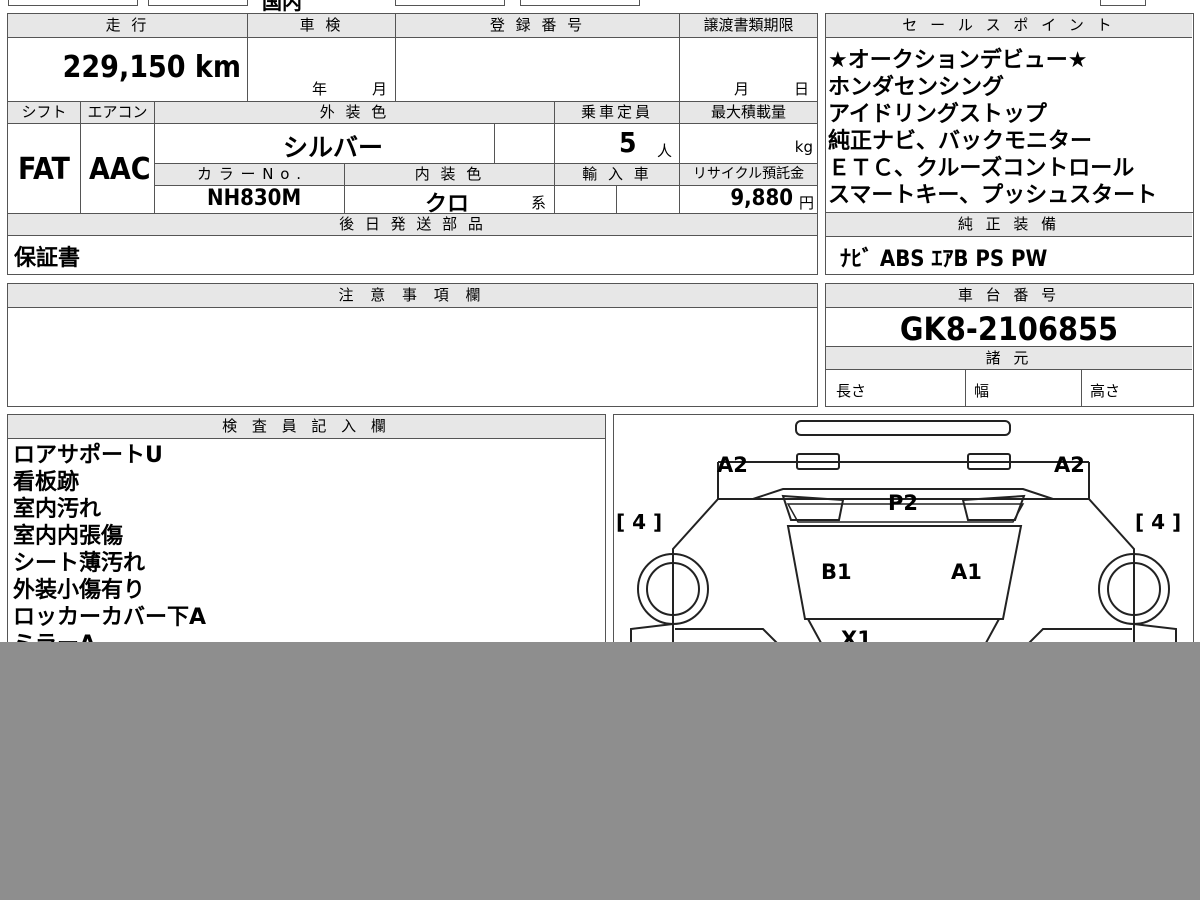  What do you see at coordinates (151, 67) in the screenshot?
I see `mileage-value: 229,150 km` at bounding box center [151, 67].